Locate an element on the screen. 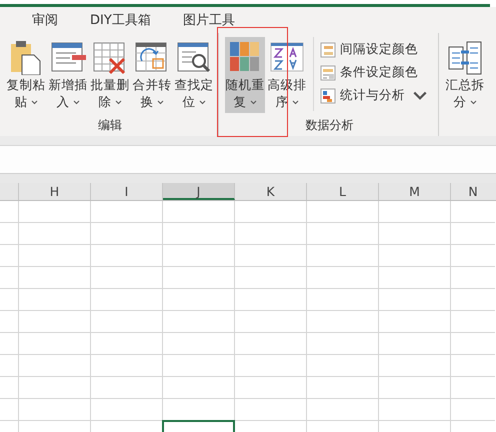 The image size is (496, 432). column-header: L is located at coordinates (343, 191).